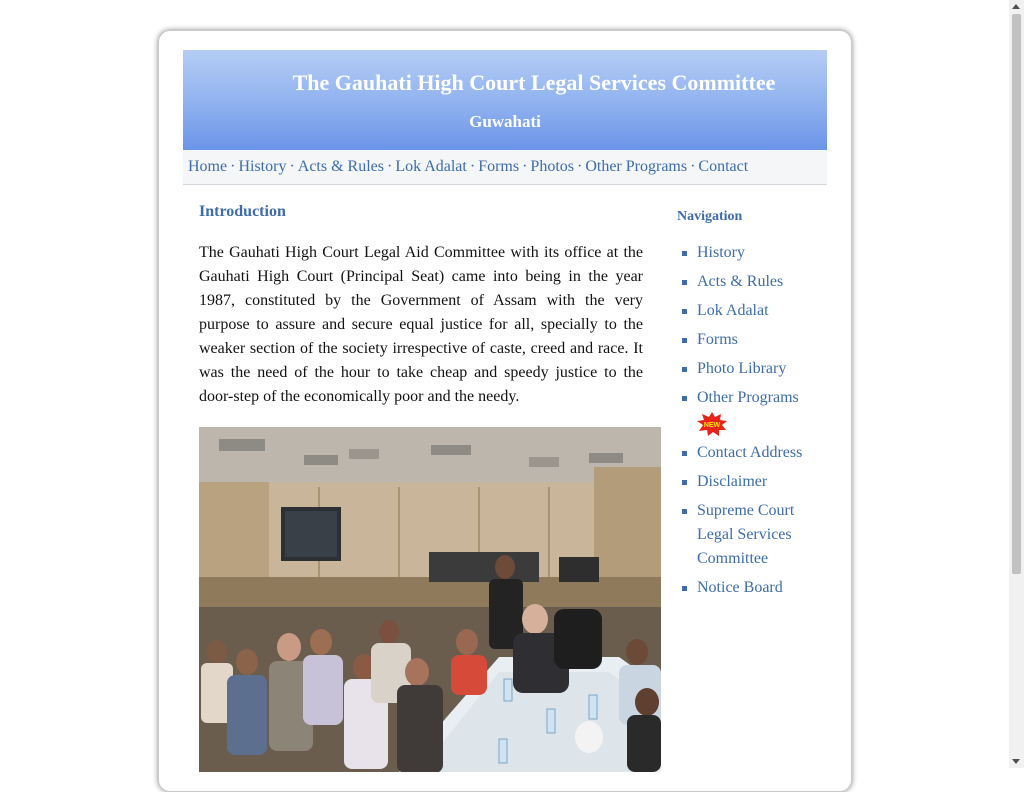  I want to click on topnav-forms: Forms, so click(498, 166).